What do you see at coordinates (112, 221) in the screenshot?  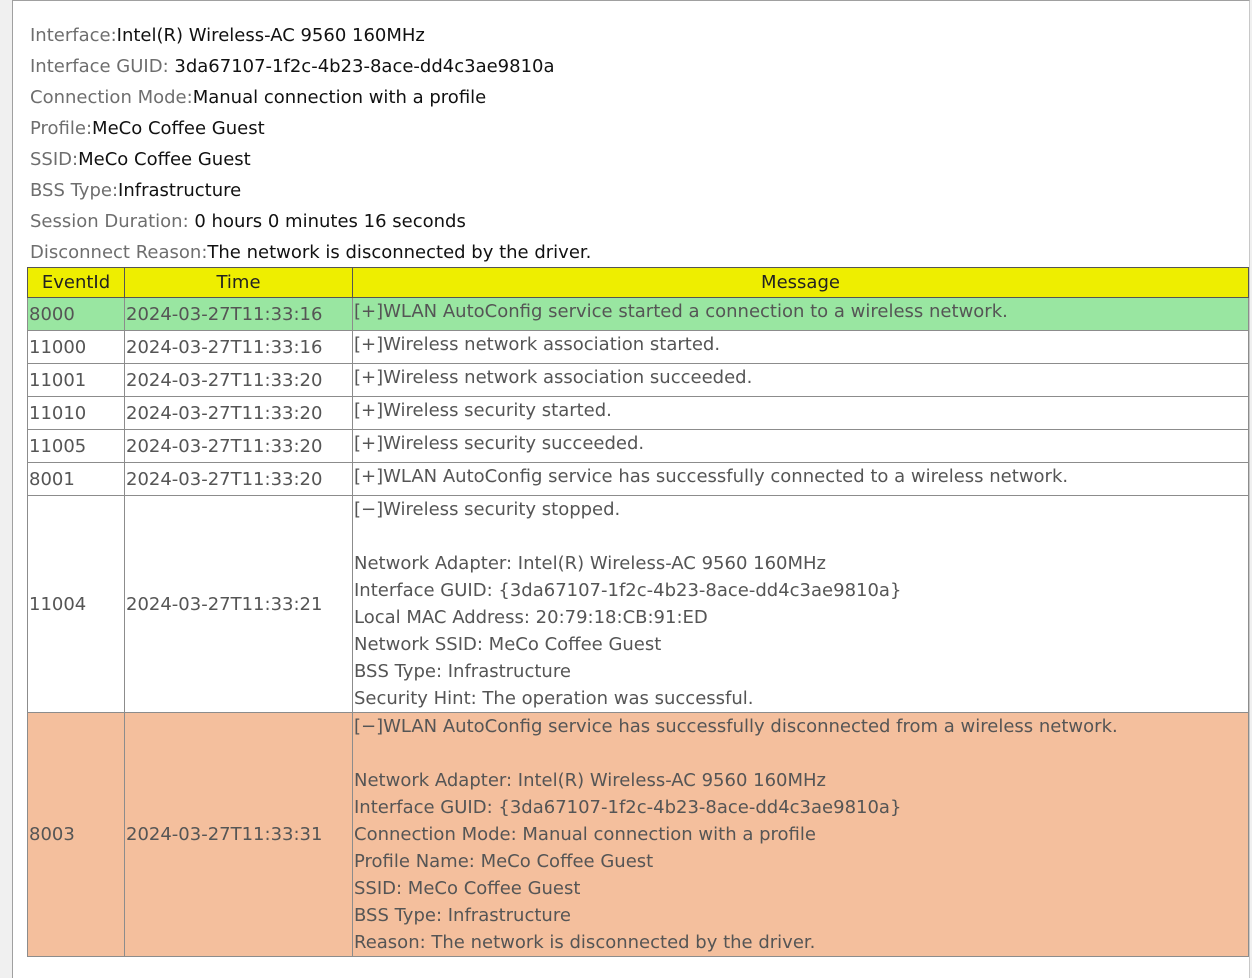 I see `session-duration-label: Session Duration:` at bounding box center [112, 221].